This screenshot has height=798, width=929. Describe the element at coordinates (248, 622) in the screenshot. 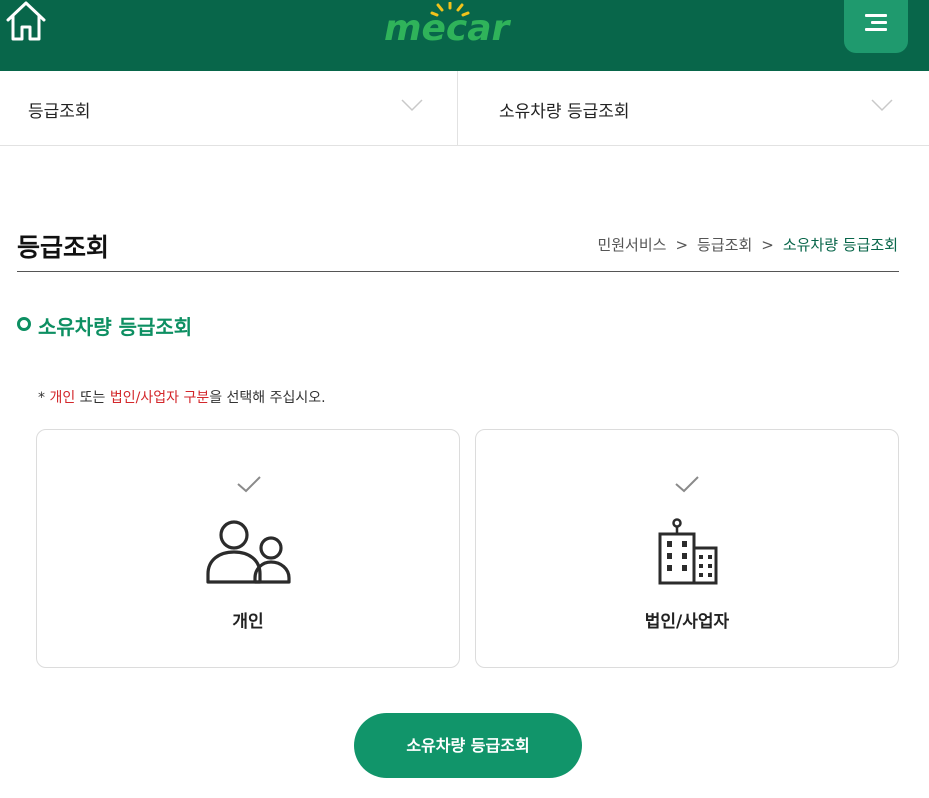

I see `option-label-individual: 개인` at that location.